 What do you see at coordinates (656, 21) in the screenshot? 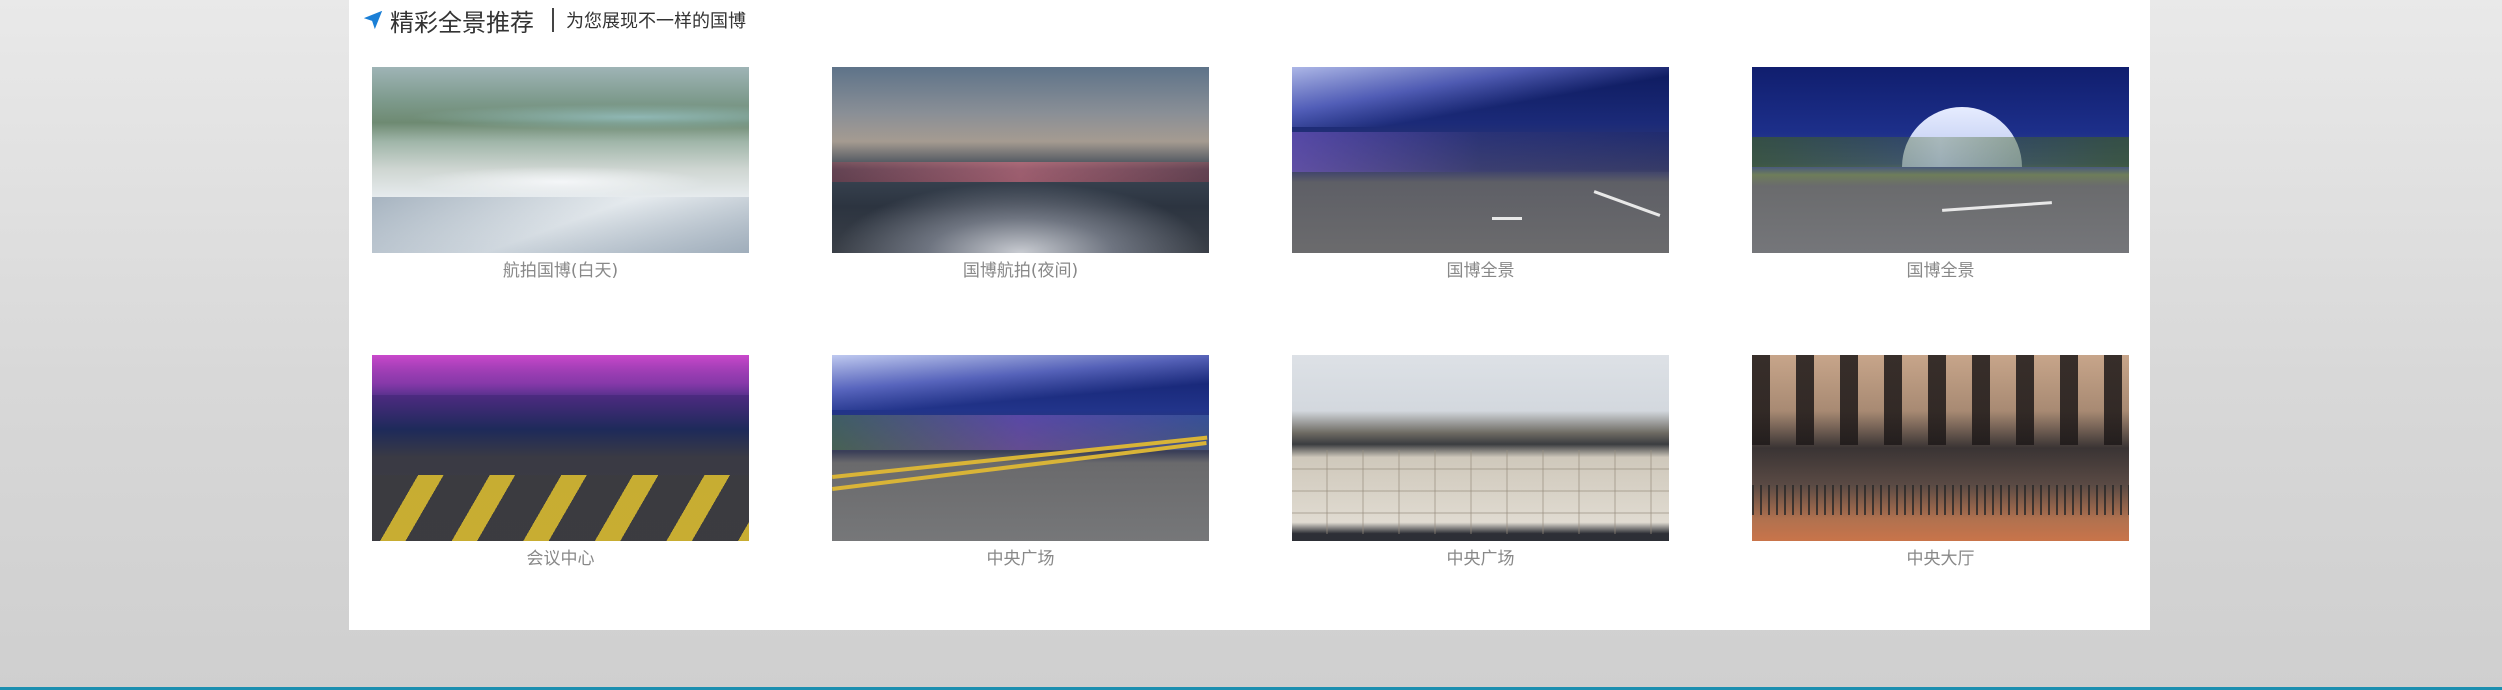
I see `section-subtitle: 为您展现不一样的国博` at bounding box center [656, 21].